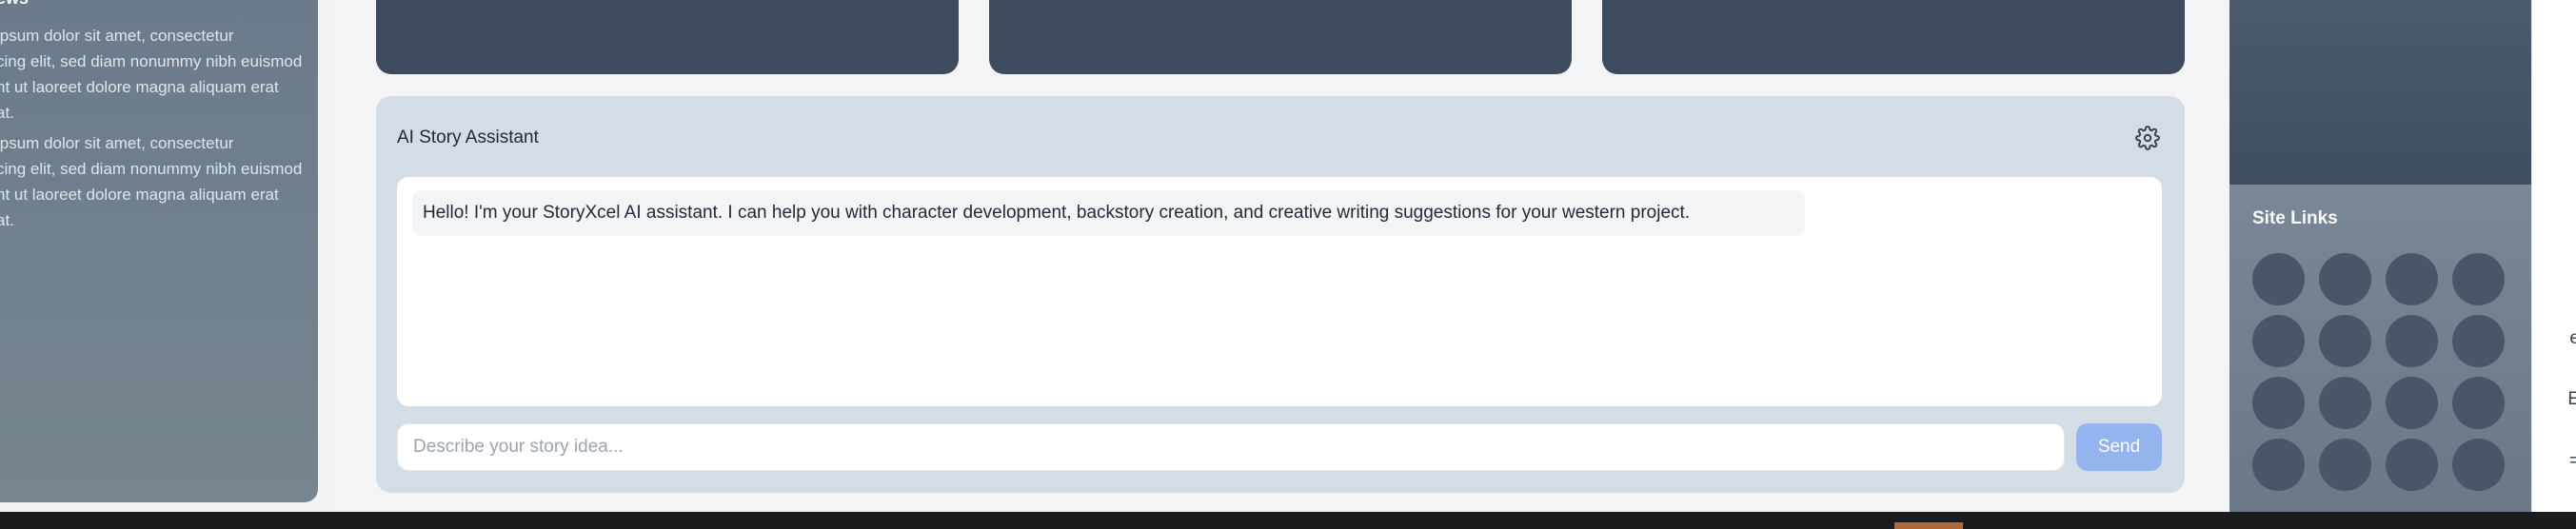  What do you see at coordinates (2572, 461) in the screenshot?
I see `edge-text: =` at bounding box center [2572, 461].